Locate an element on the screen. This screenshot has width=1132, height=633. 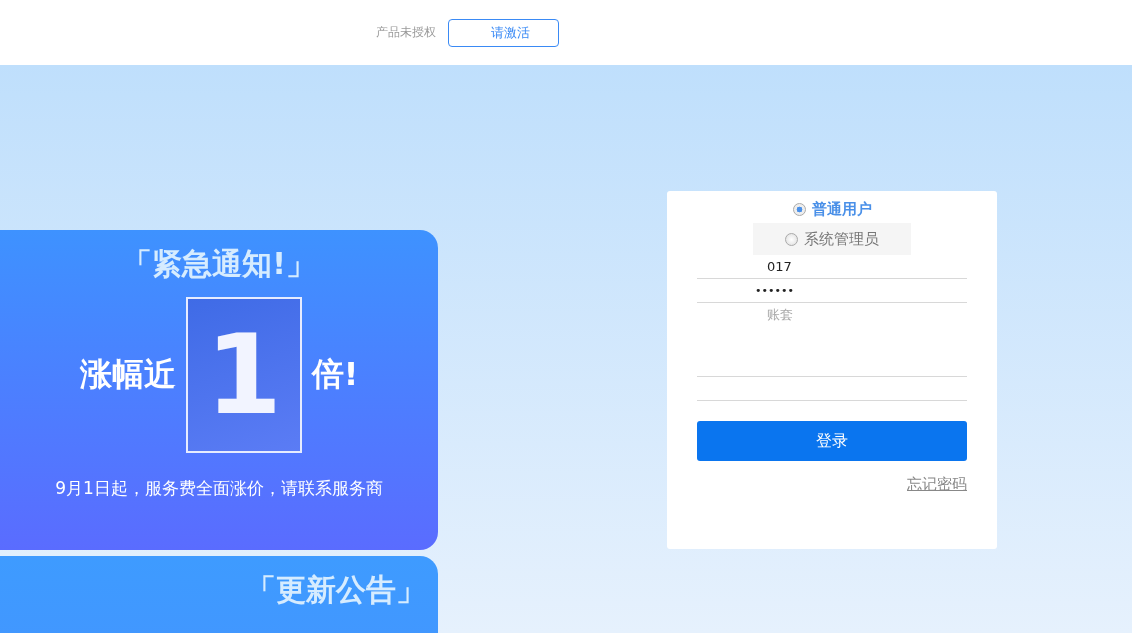
activate-button: 请激活 is located at coordinates (503, 32).